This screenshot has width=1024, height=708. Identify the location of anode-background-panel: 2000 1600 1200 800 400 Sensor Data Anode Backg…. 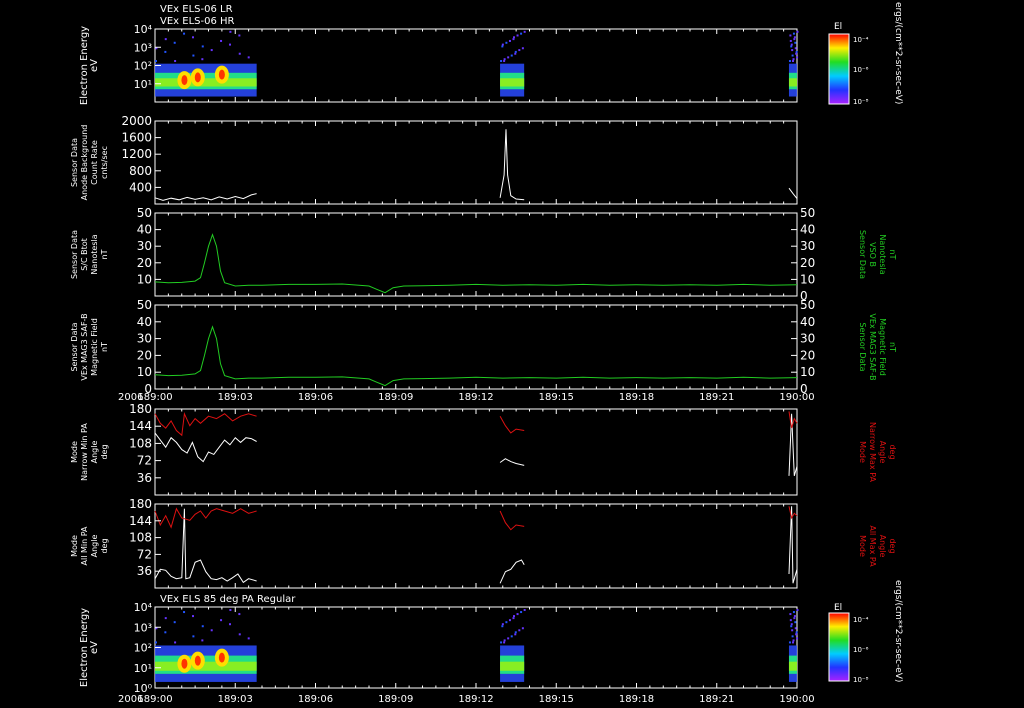
(434, 159).